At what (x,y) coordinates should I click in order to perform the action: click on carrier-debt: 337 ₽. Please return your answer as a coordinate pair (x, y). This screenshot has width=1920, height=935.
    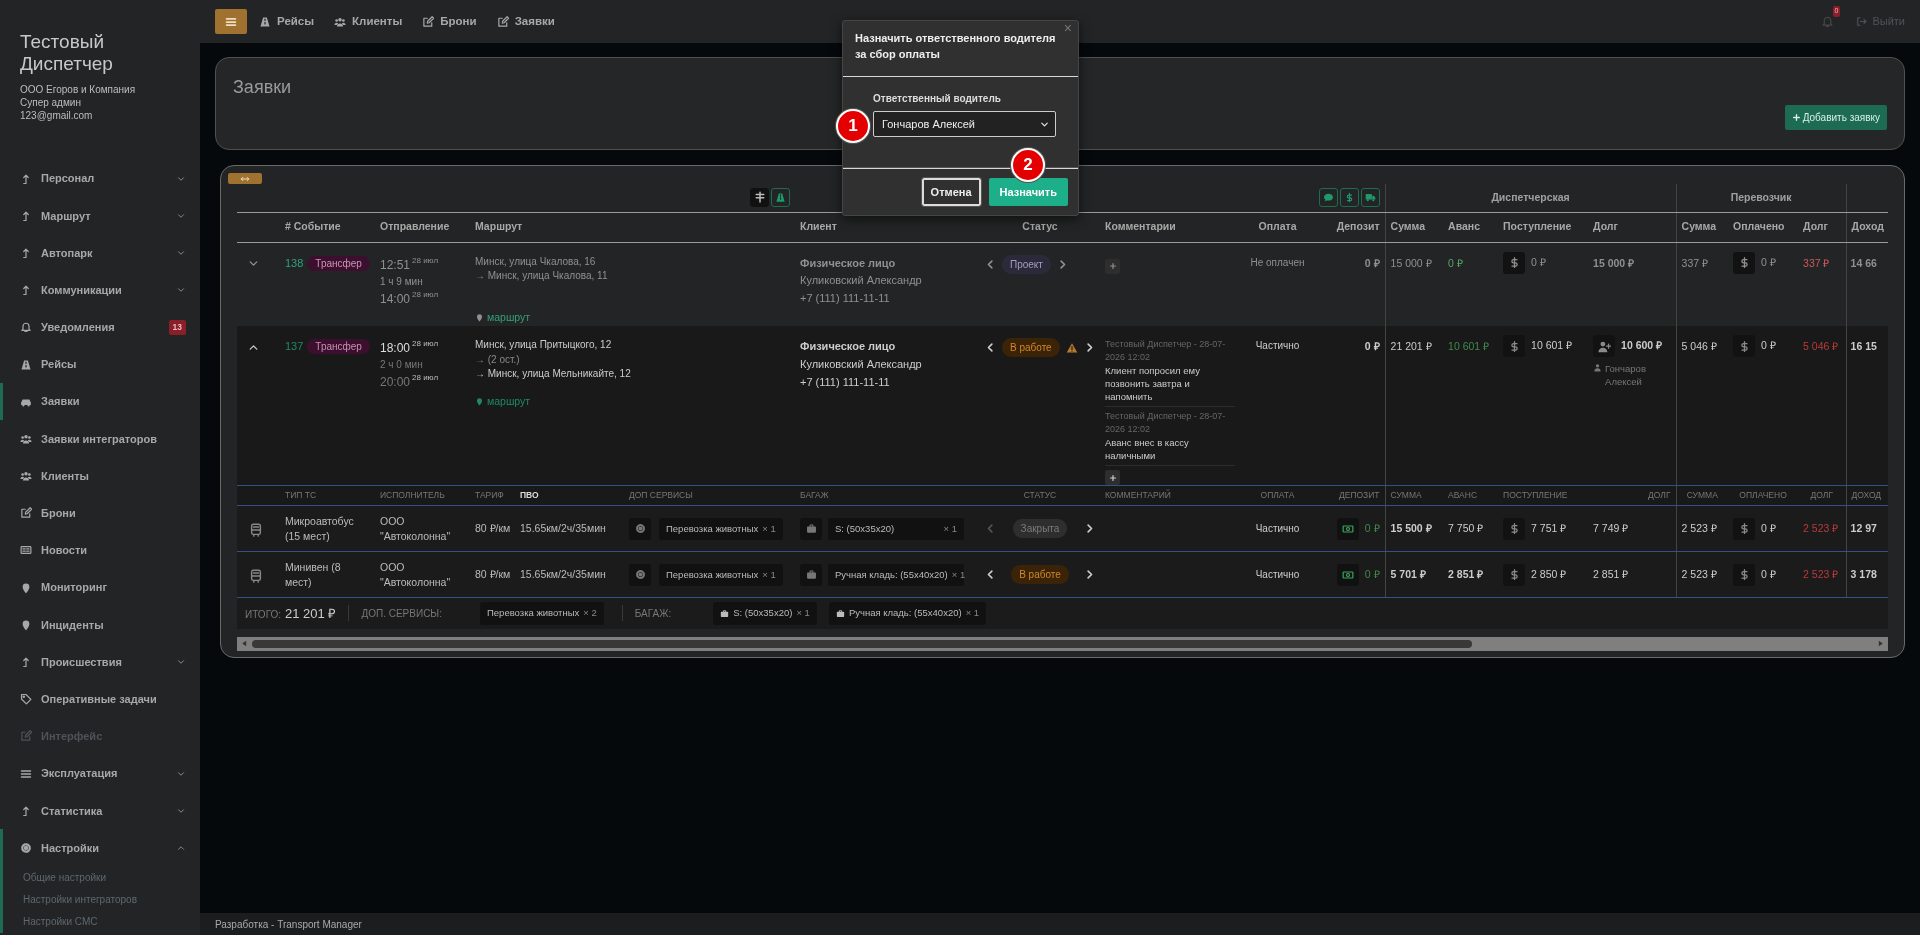
    Looking at the image, I should click on (1816, 262).